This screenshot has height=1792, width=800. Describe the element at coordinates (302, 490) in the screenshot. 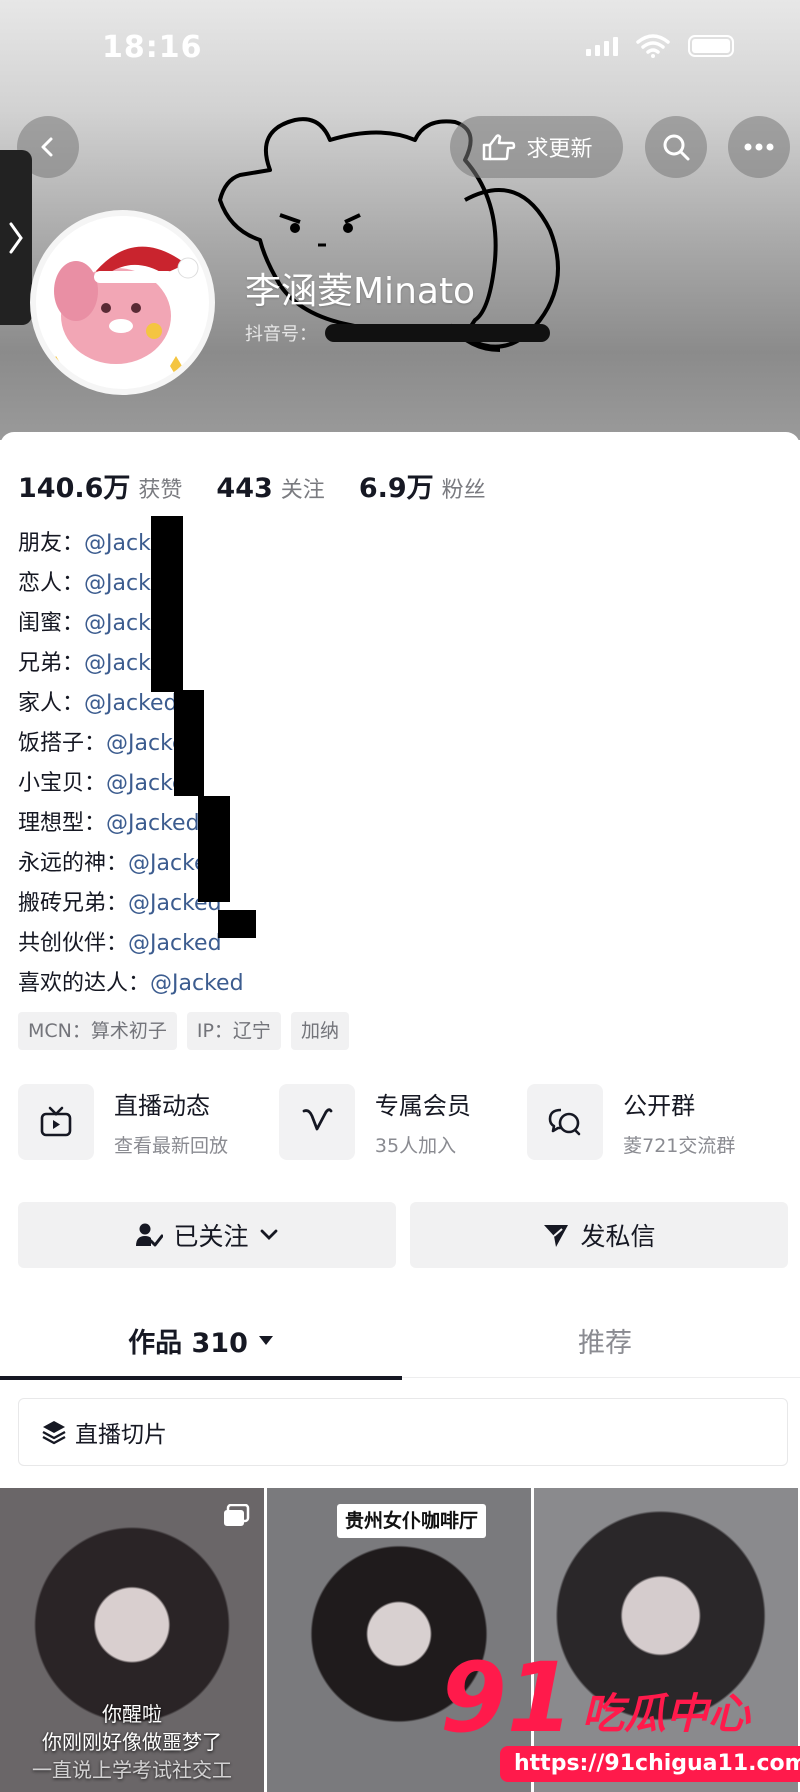

I see `stat-label: 关注` at that location.